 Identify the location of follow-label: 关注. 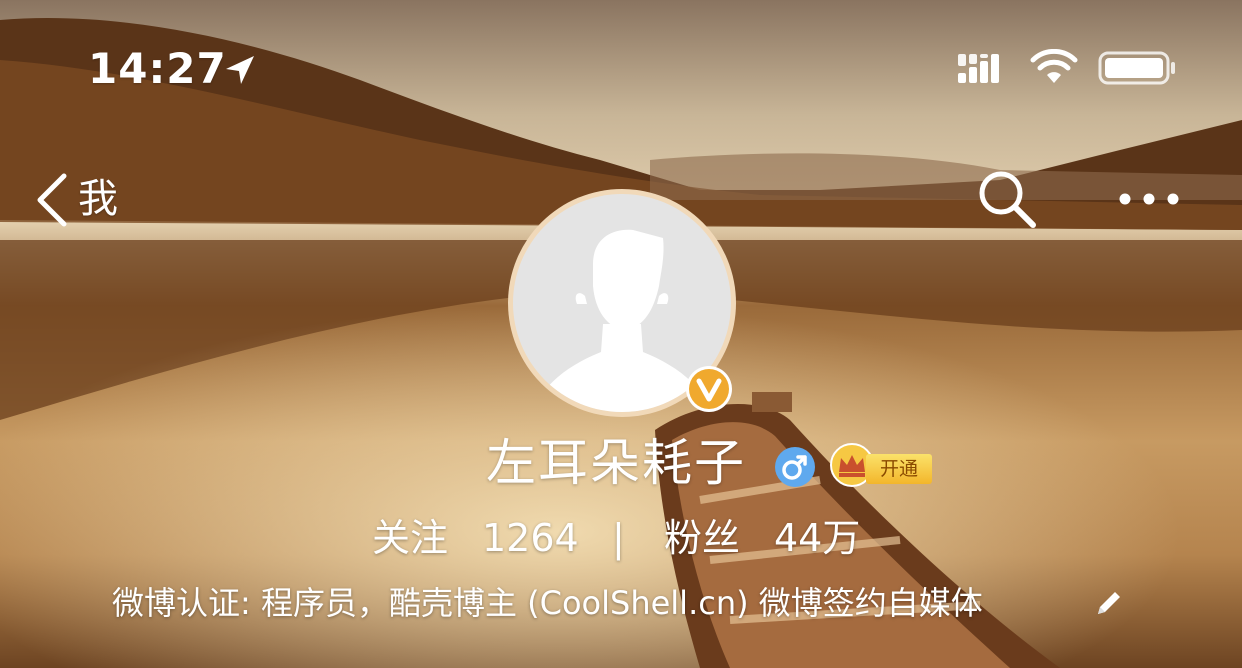
(410, 538).